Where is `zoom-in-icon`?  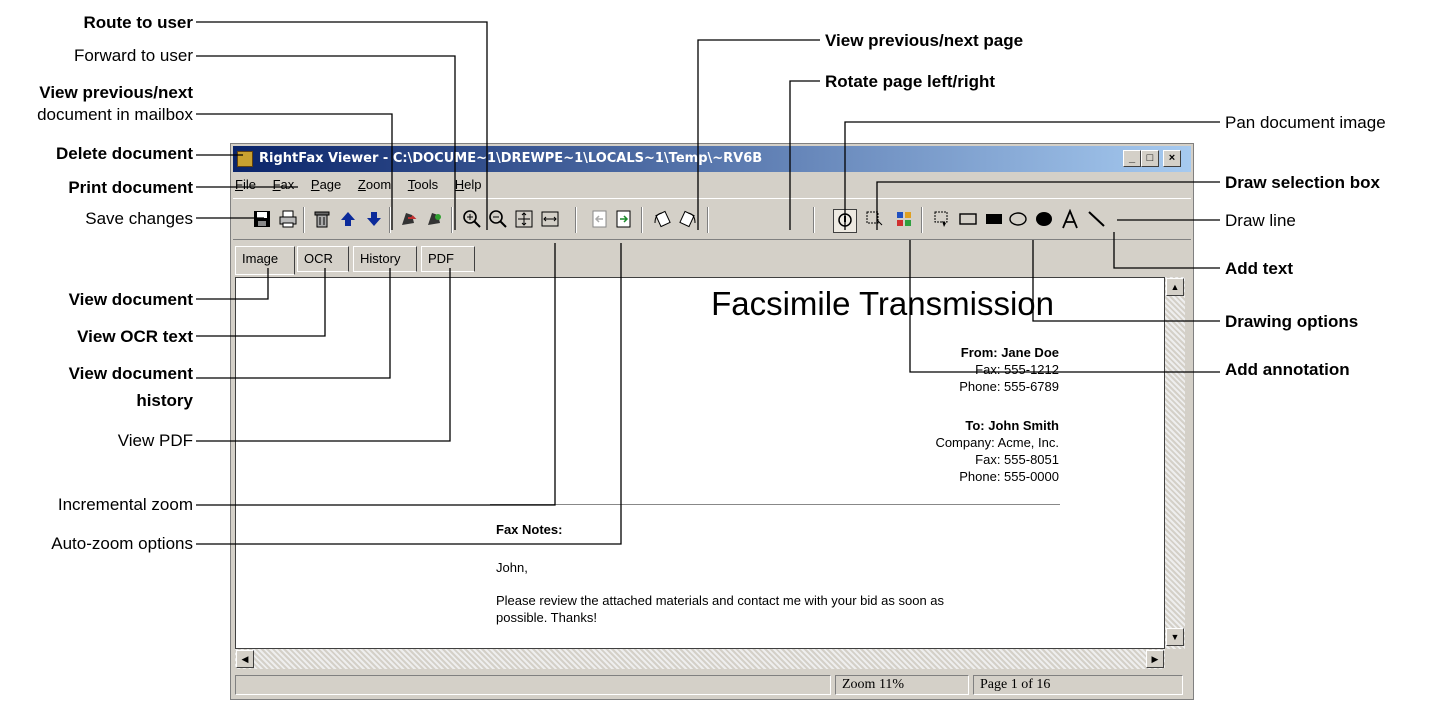 zoom-in-icon is located at coordinates (472, 220).